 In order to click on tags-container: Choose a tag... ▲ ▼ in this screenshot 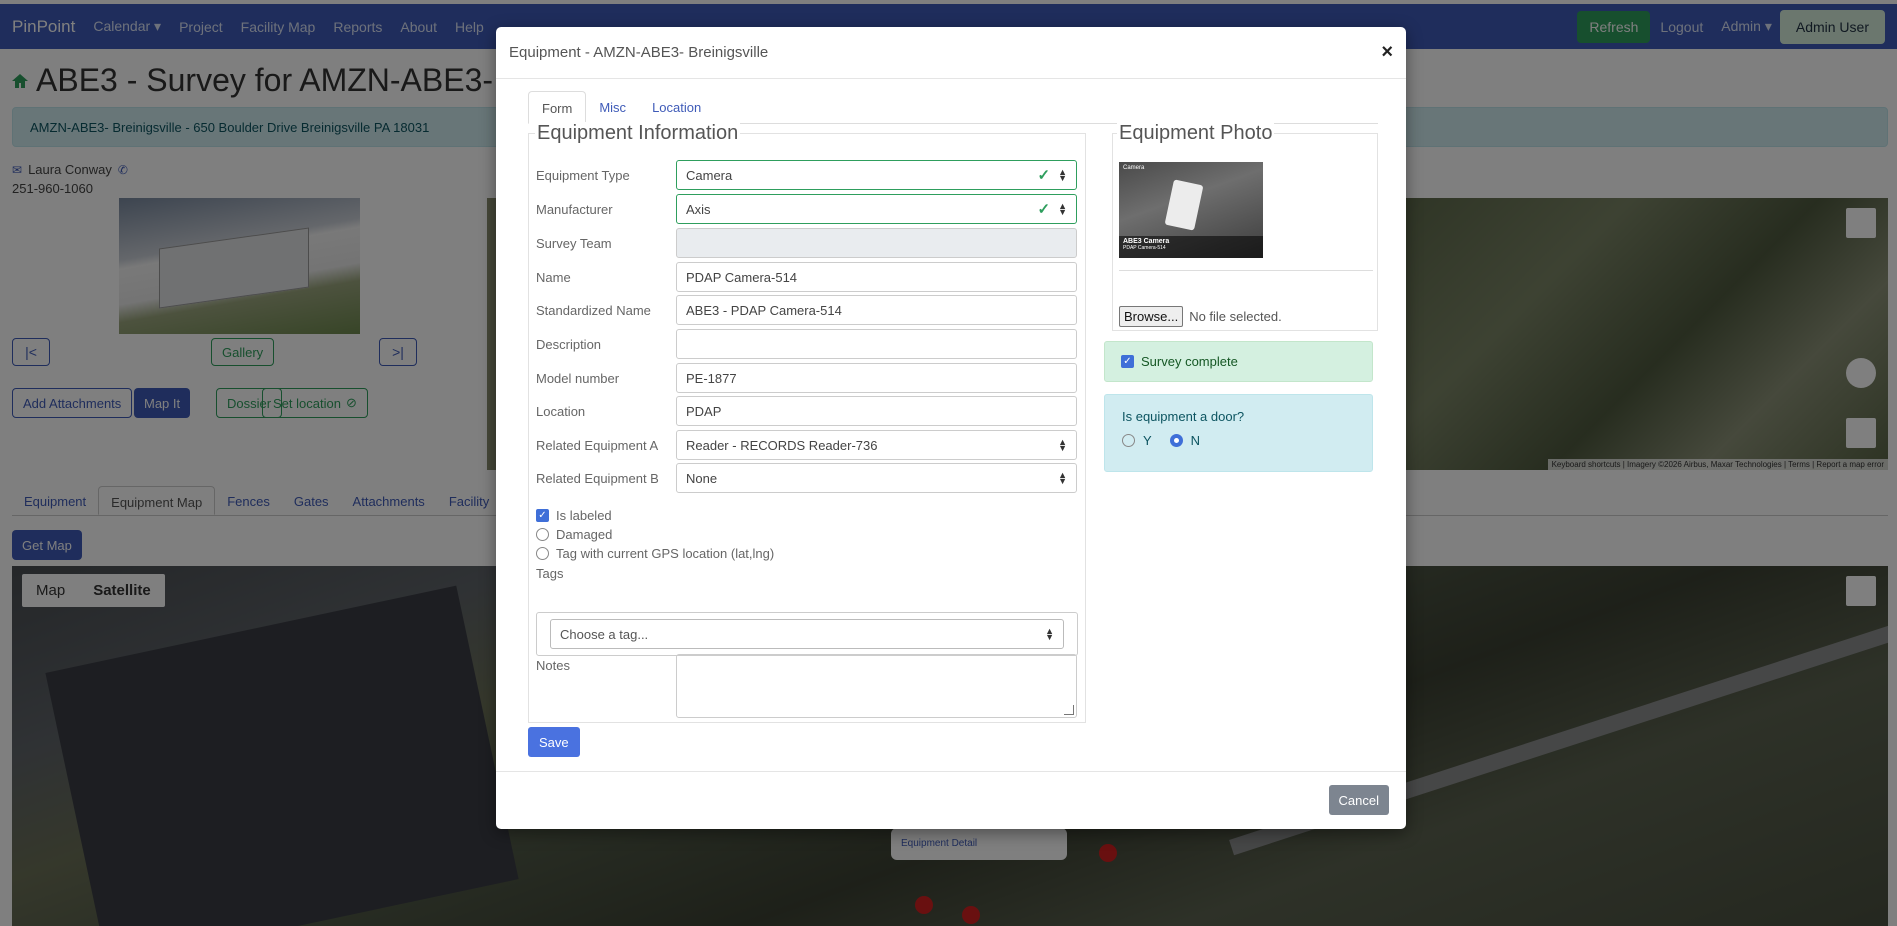, I will do `click(807, 634)`.